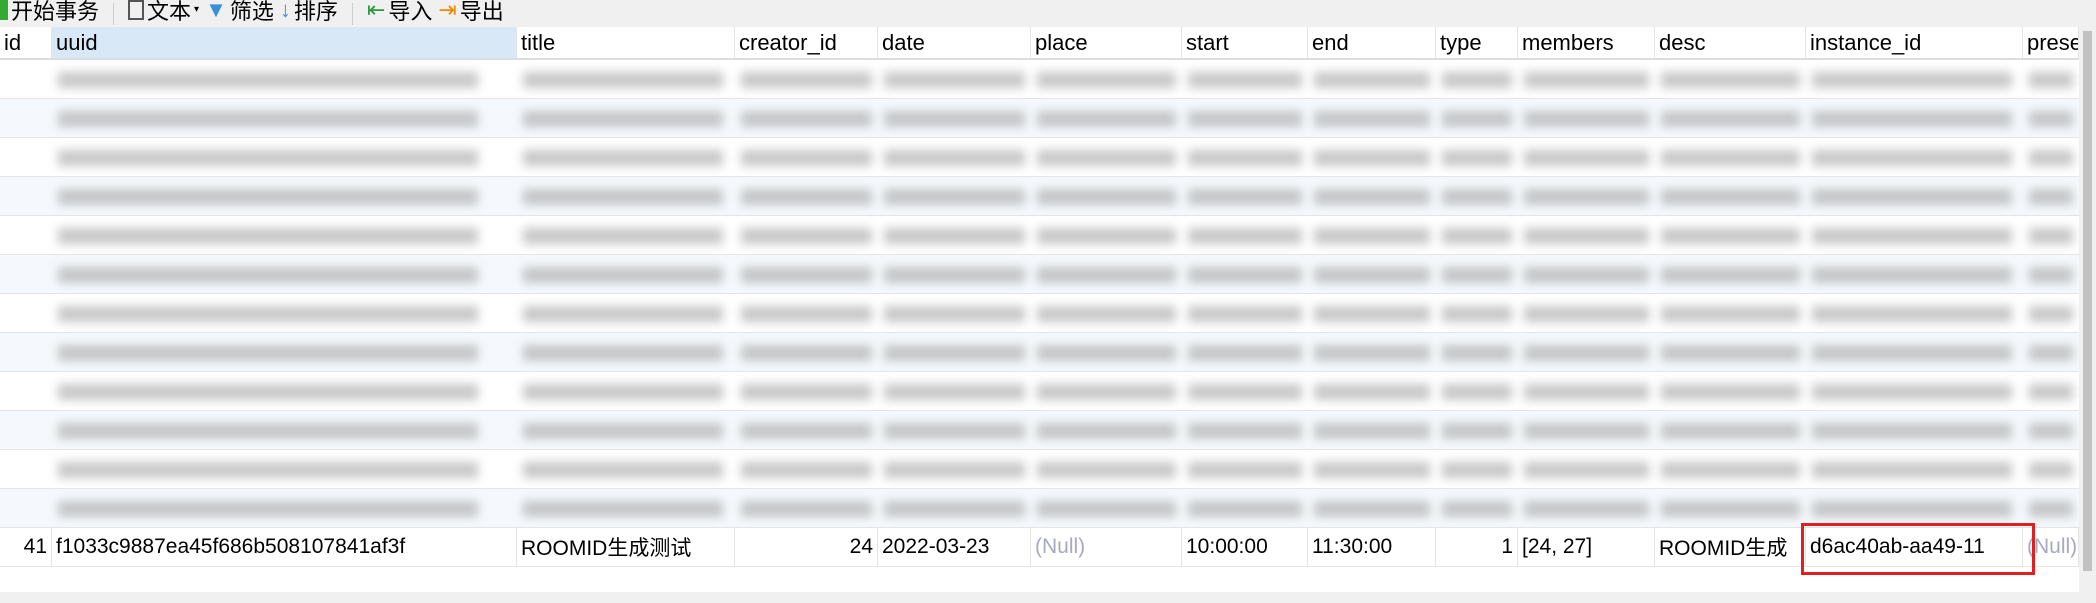 The image size is (2096, 603). Describe the element at coordinates (308, 12) in the screenshot. I see `sort-button: ↓ 排序` at that location.